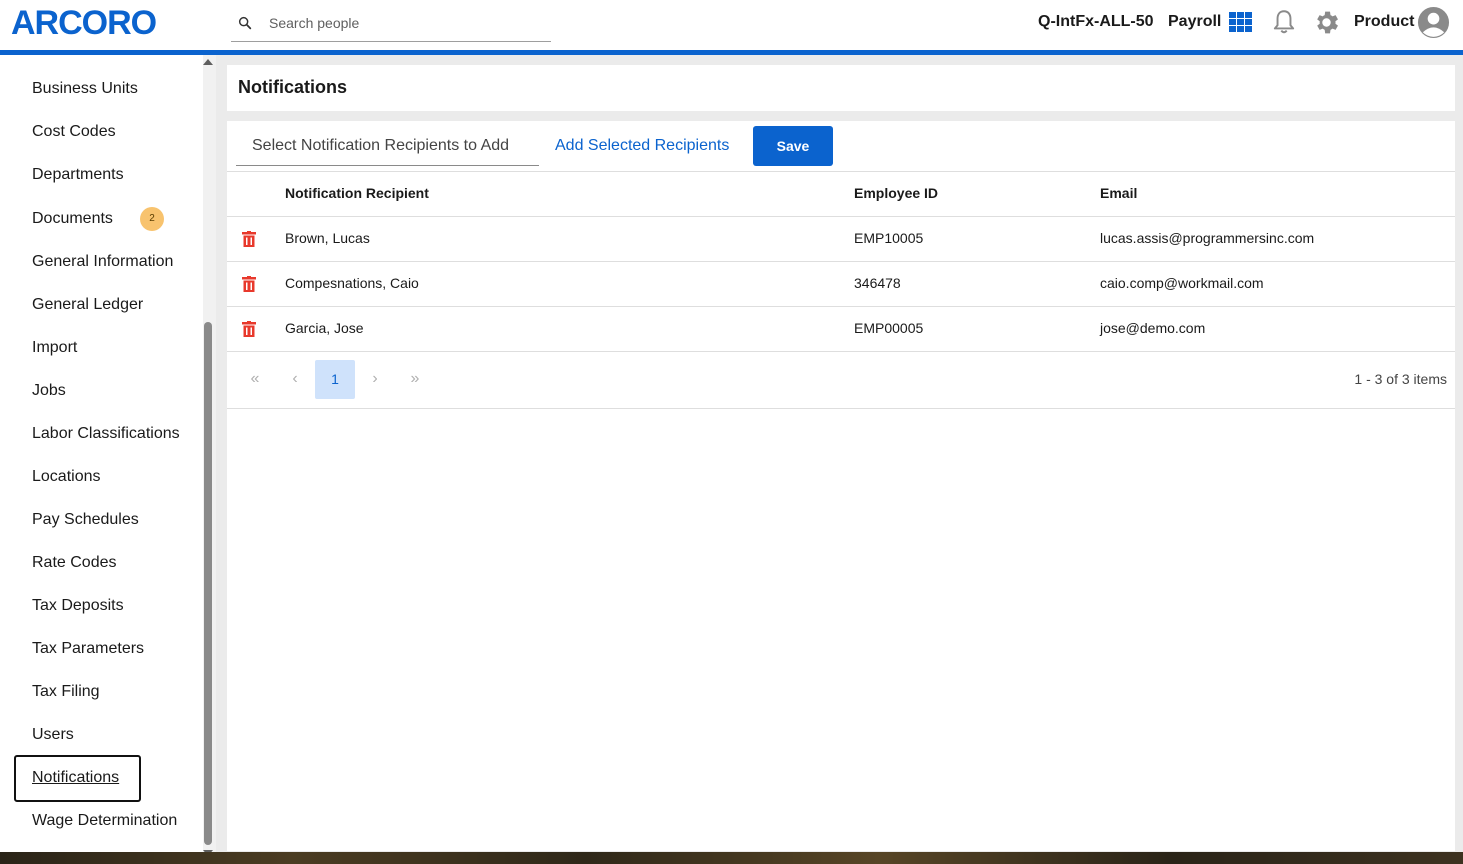 The height and width of the screenshot is (864, 1463). What do you see at coordinates (731, 25) in the screenshot?
I see `top-header: ARCORO Q-IntFx-ALL-50 Payroll Product` at bounding box center [731, 25].